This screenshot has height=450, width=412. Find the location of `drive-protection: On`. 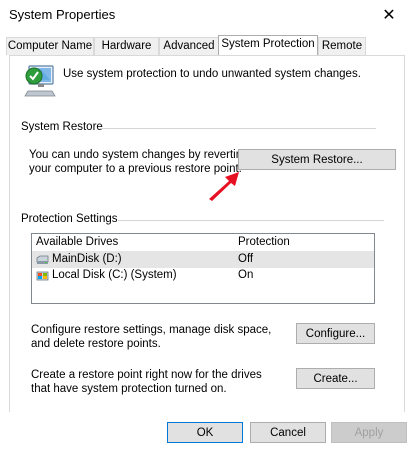

drive-protection: On is located at coordinates (246, 275).